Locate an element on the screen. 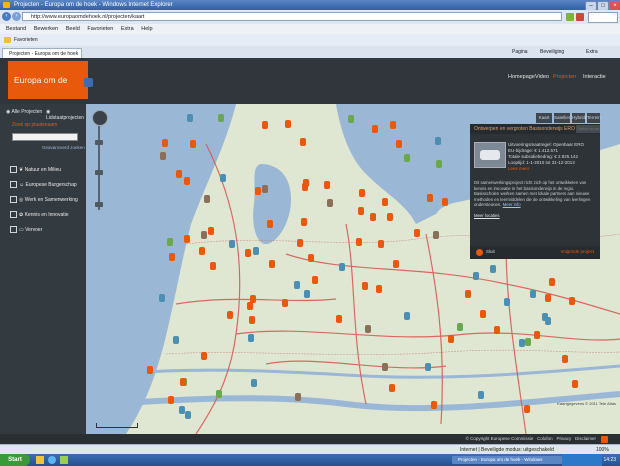  menu-item-file: Bestand is located at coordinates (16, 29).